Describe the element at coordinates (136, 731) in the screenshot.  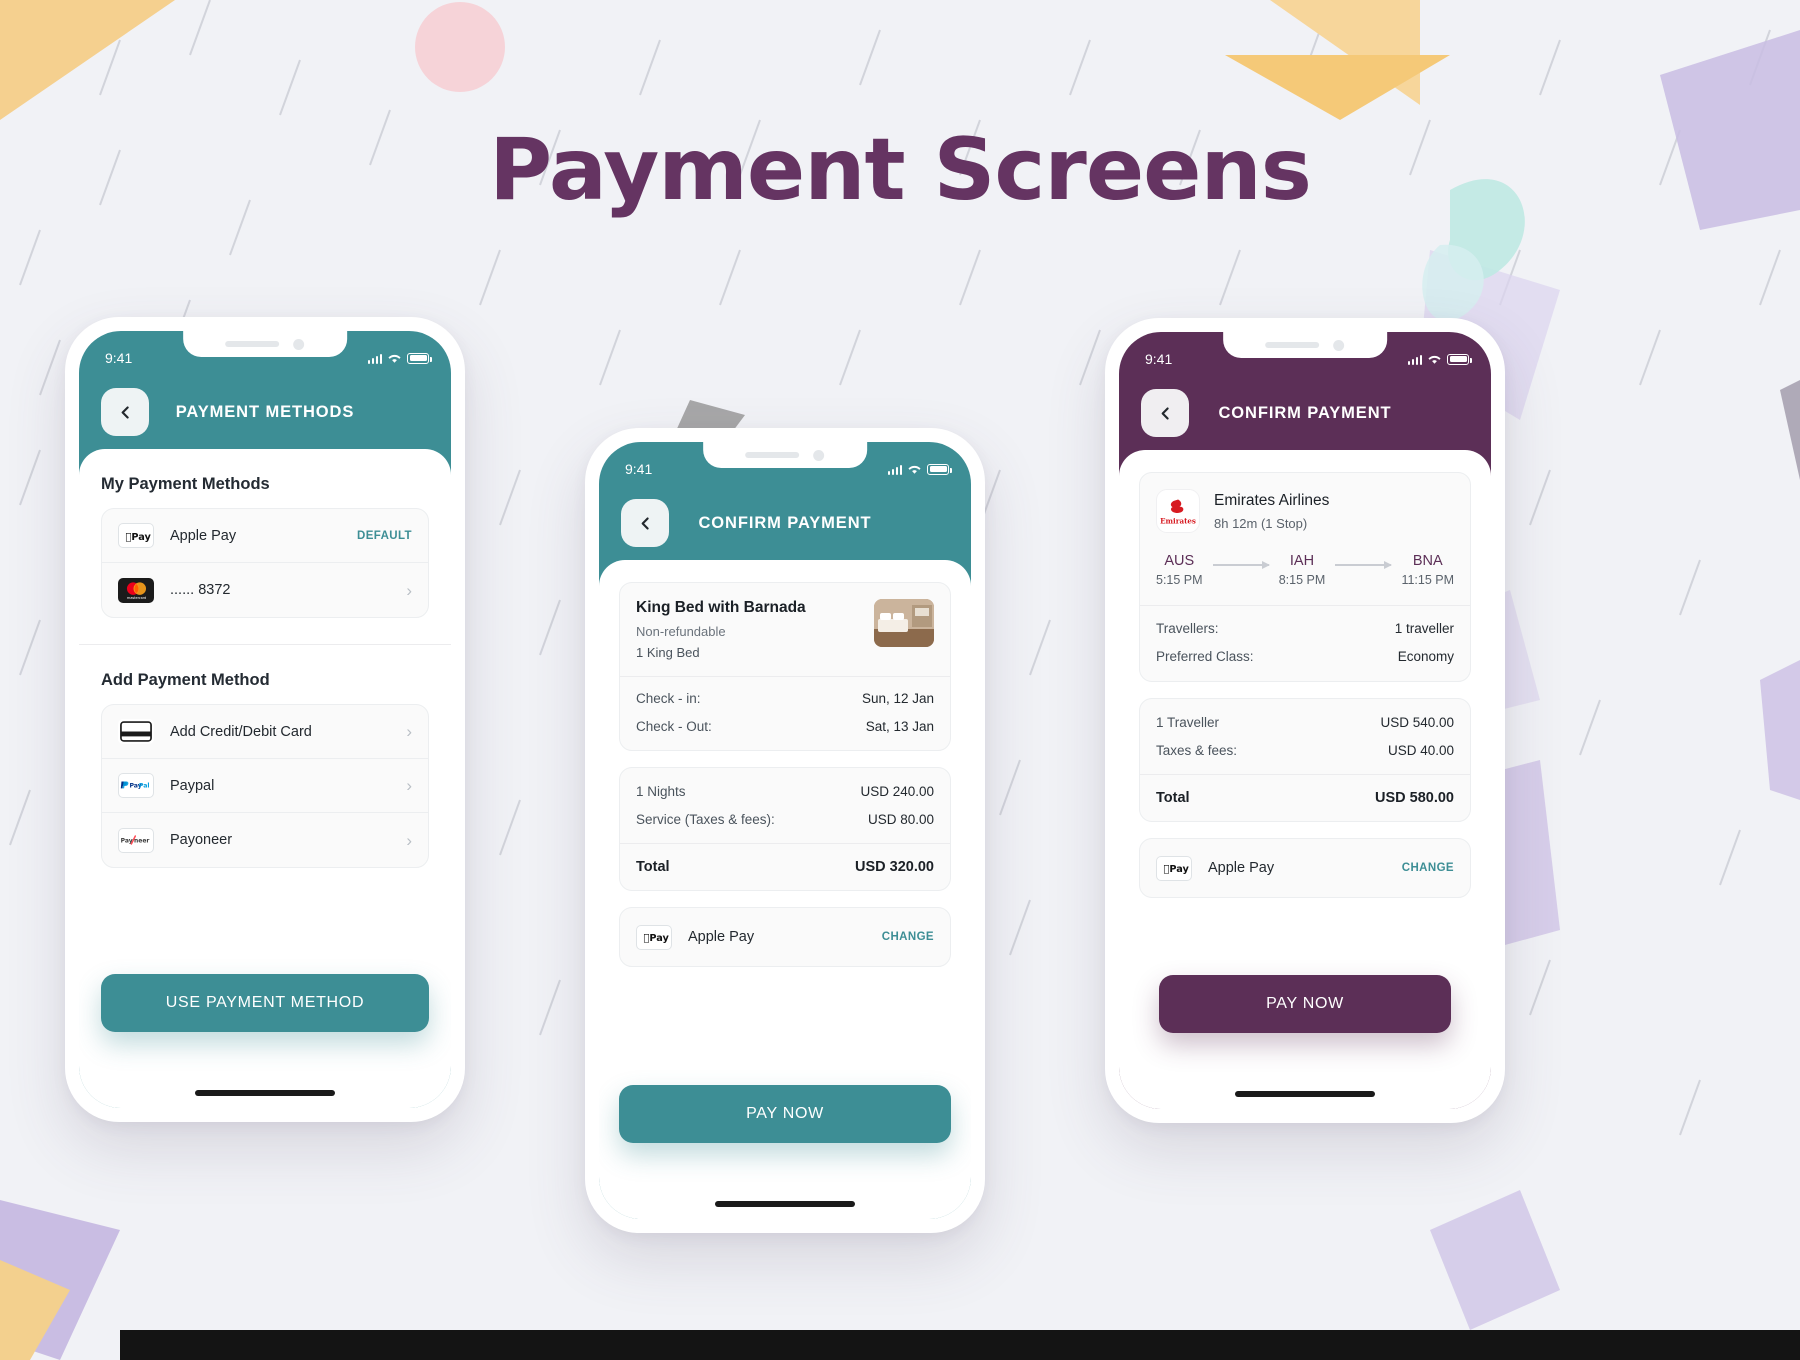
I see `credit-card-icon` at that location.